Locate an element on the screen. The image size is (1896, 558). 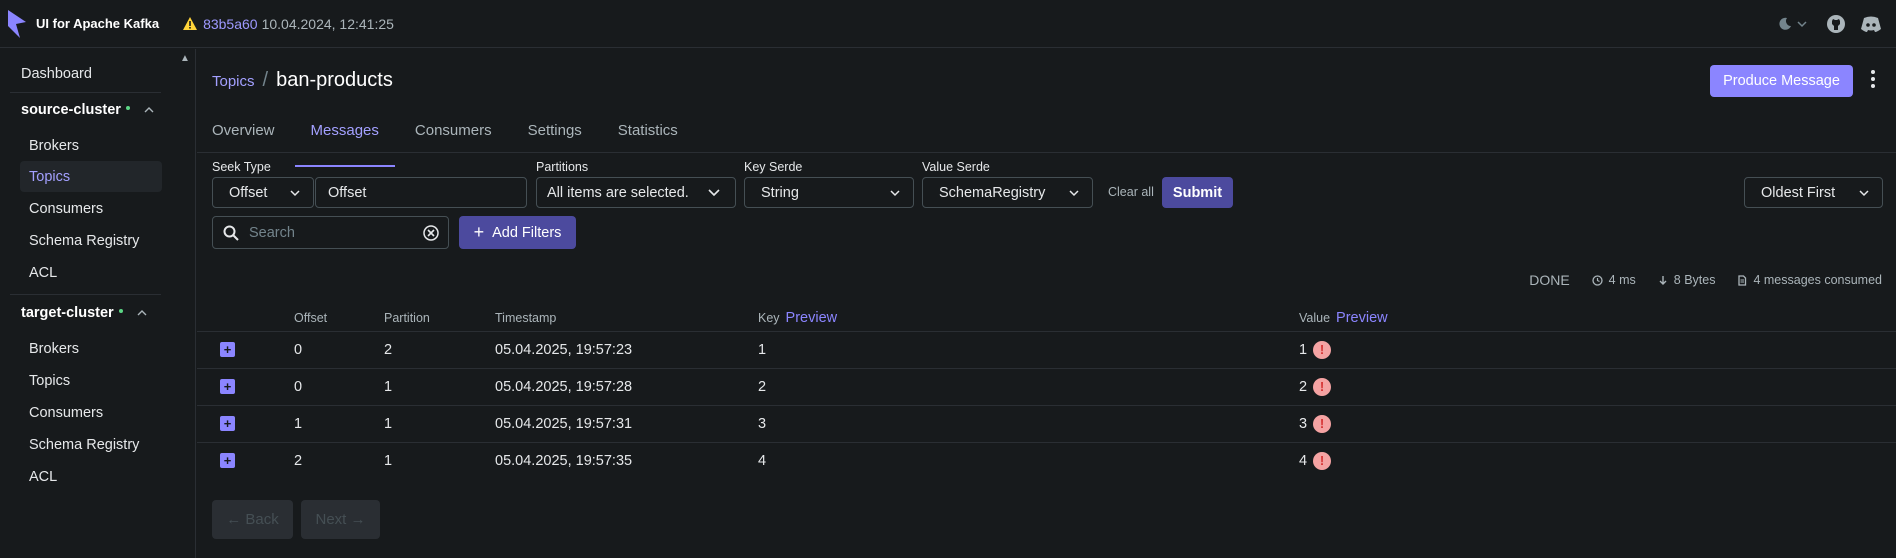
sort-order-select: Oldest First is located at coordinates (1813, 192).